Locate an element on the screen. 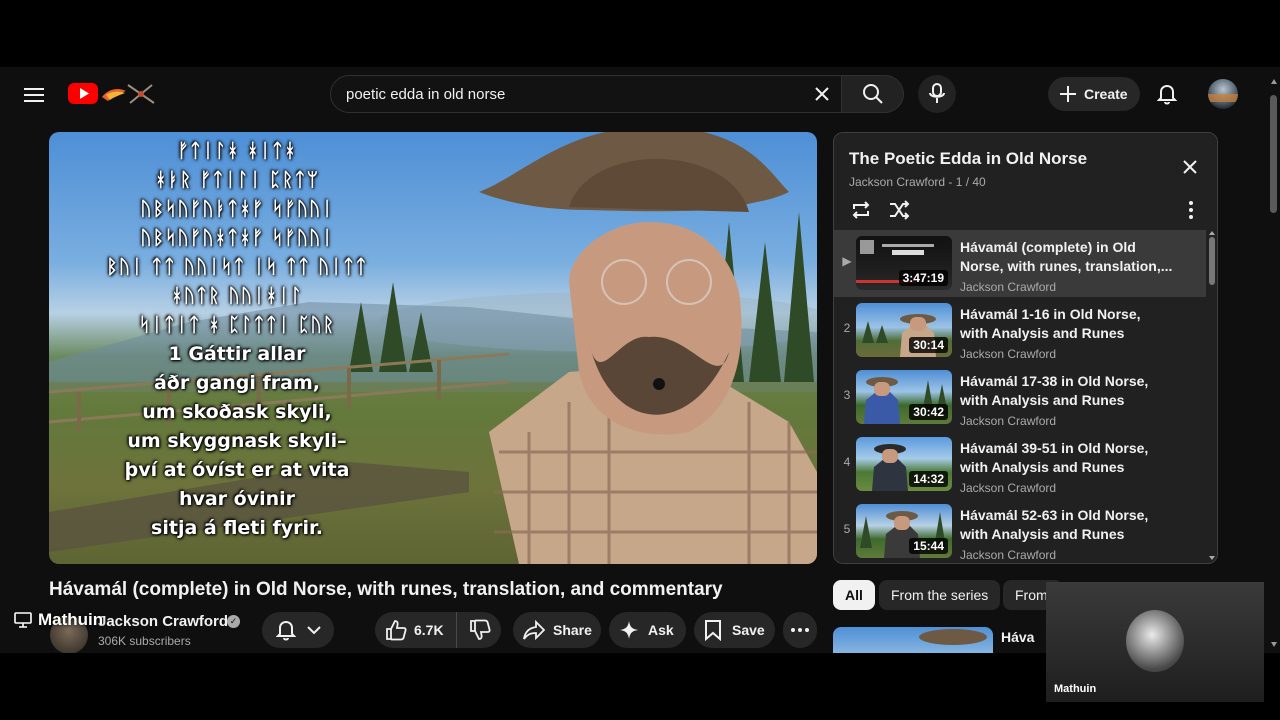 This screenshot has height=720, width=1280. ask-button: Ask is located at coordinates (647, 630).